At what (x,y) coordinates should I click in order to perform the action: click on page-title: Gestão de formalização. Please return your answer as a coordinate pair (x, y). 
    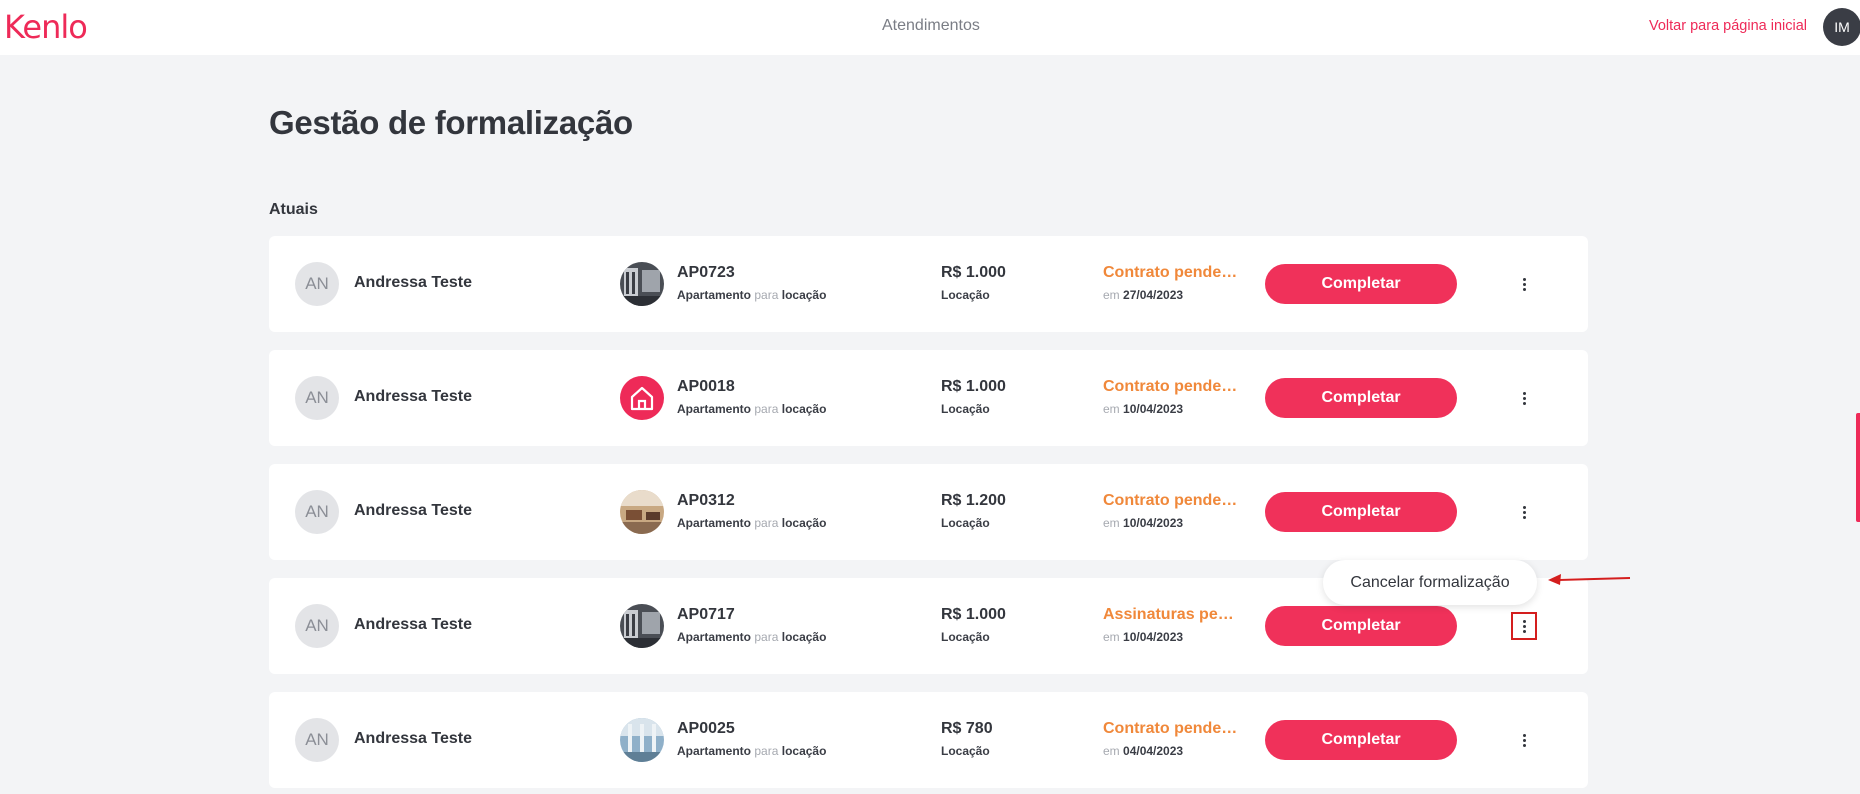
    Looking at the image, I should click on (451, 122).